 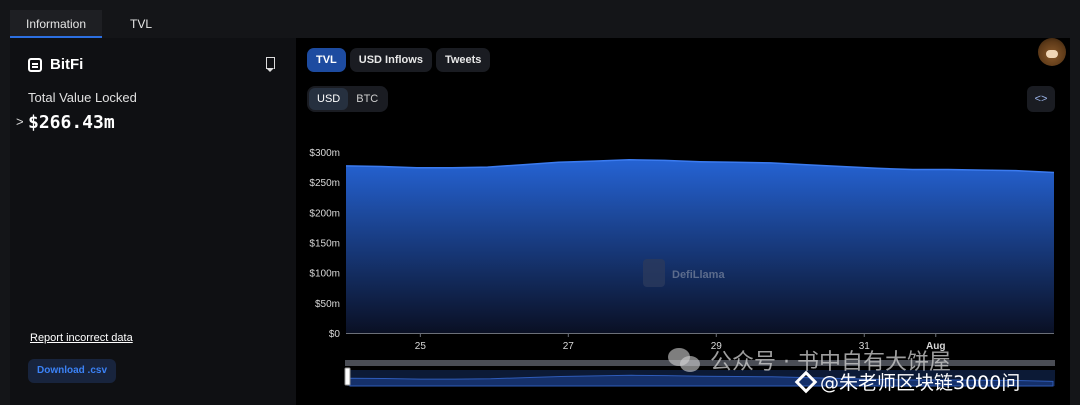 What do you see at coordinates (67, 64) in the screenshot?
I see `protocol-name: BitFi` at bounding box center [67, 64].